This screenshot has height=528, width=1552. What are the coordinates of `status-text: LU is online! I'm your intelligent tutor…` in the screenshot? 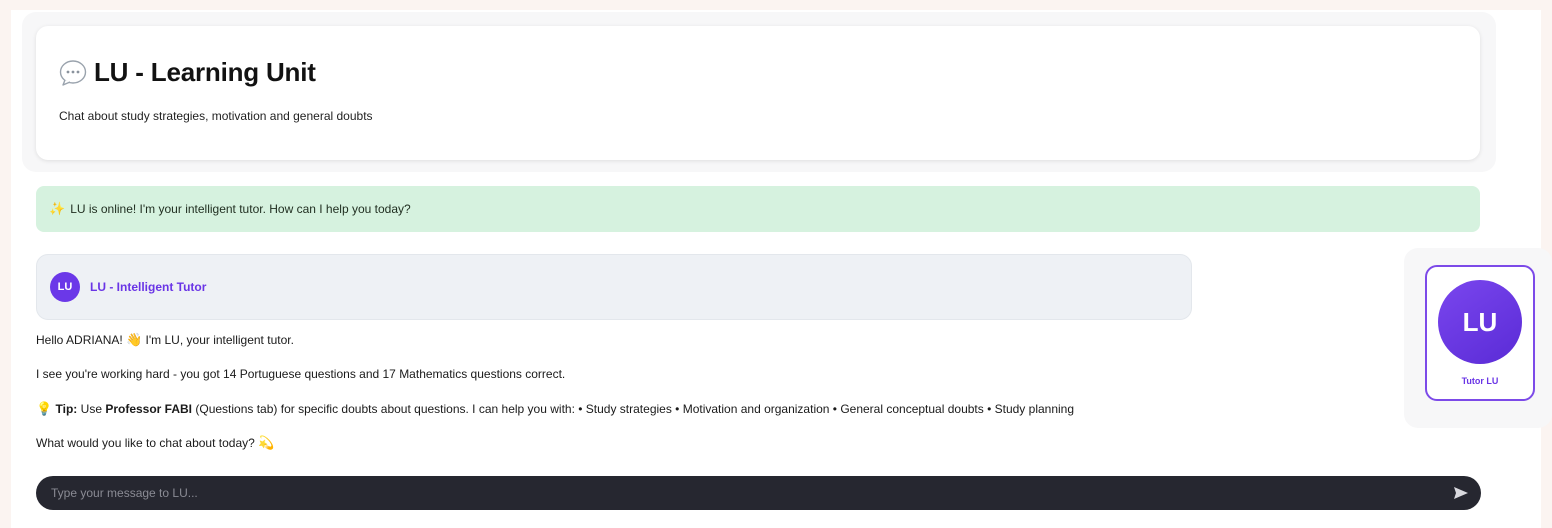 It's located at (240, 209).